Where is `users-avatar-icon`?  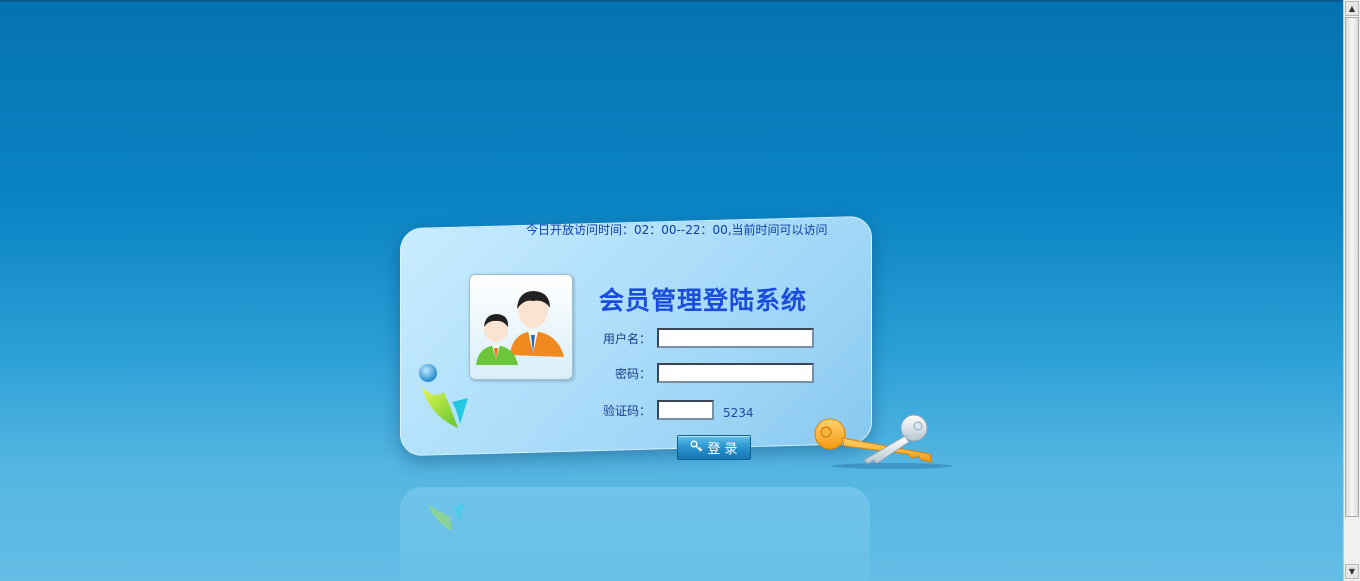 users-avatar-icon is located at coordinates (520, 328).